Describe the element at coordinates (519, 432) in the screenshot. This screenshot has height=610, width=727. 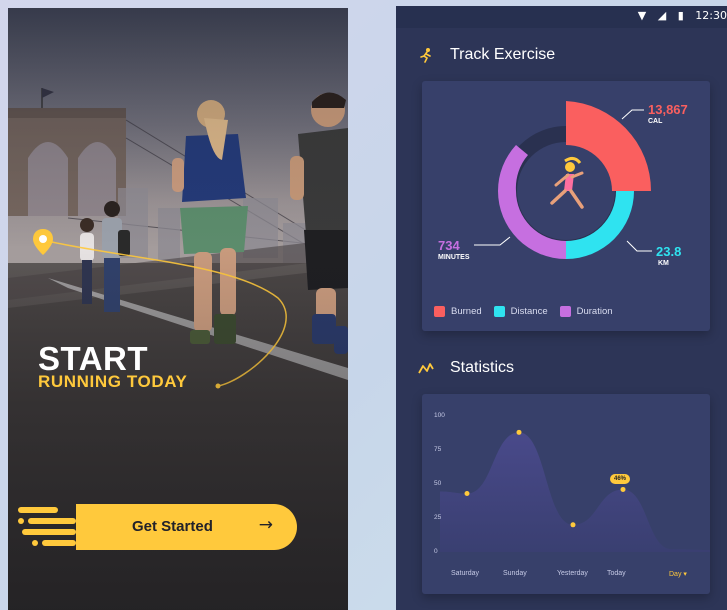
I see `data-point-sunday` at that location.